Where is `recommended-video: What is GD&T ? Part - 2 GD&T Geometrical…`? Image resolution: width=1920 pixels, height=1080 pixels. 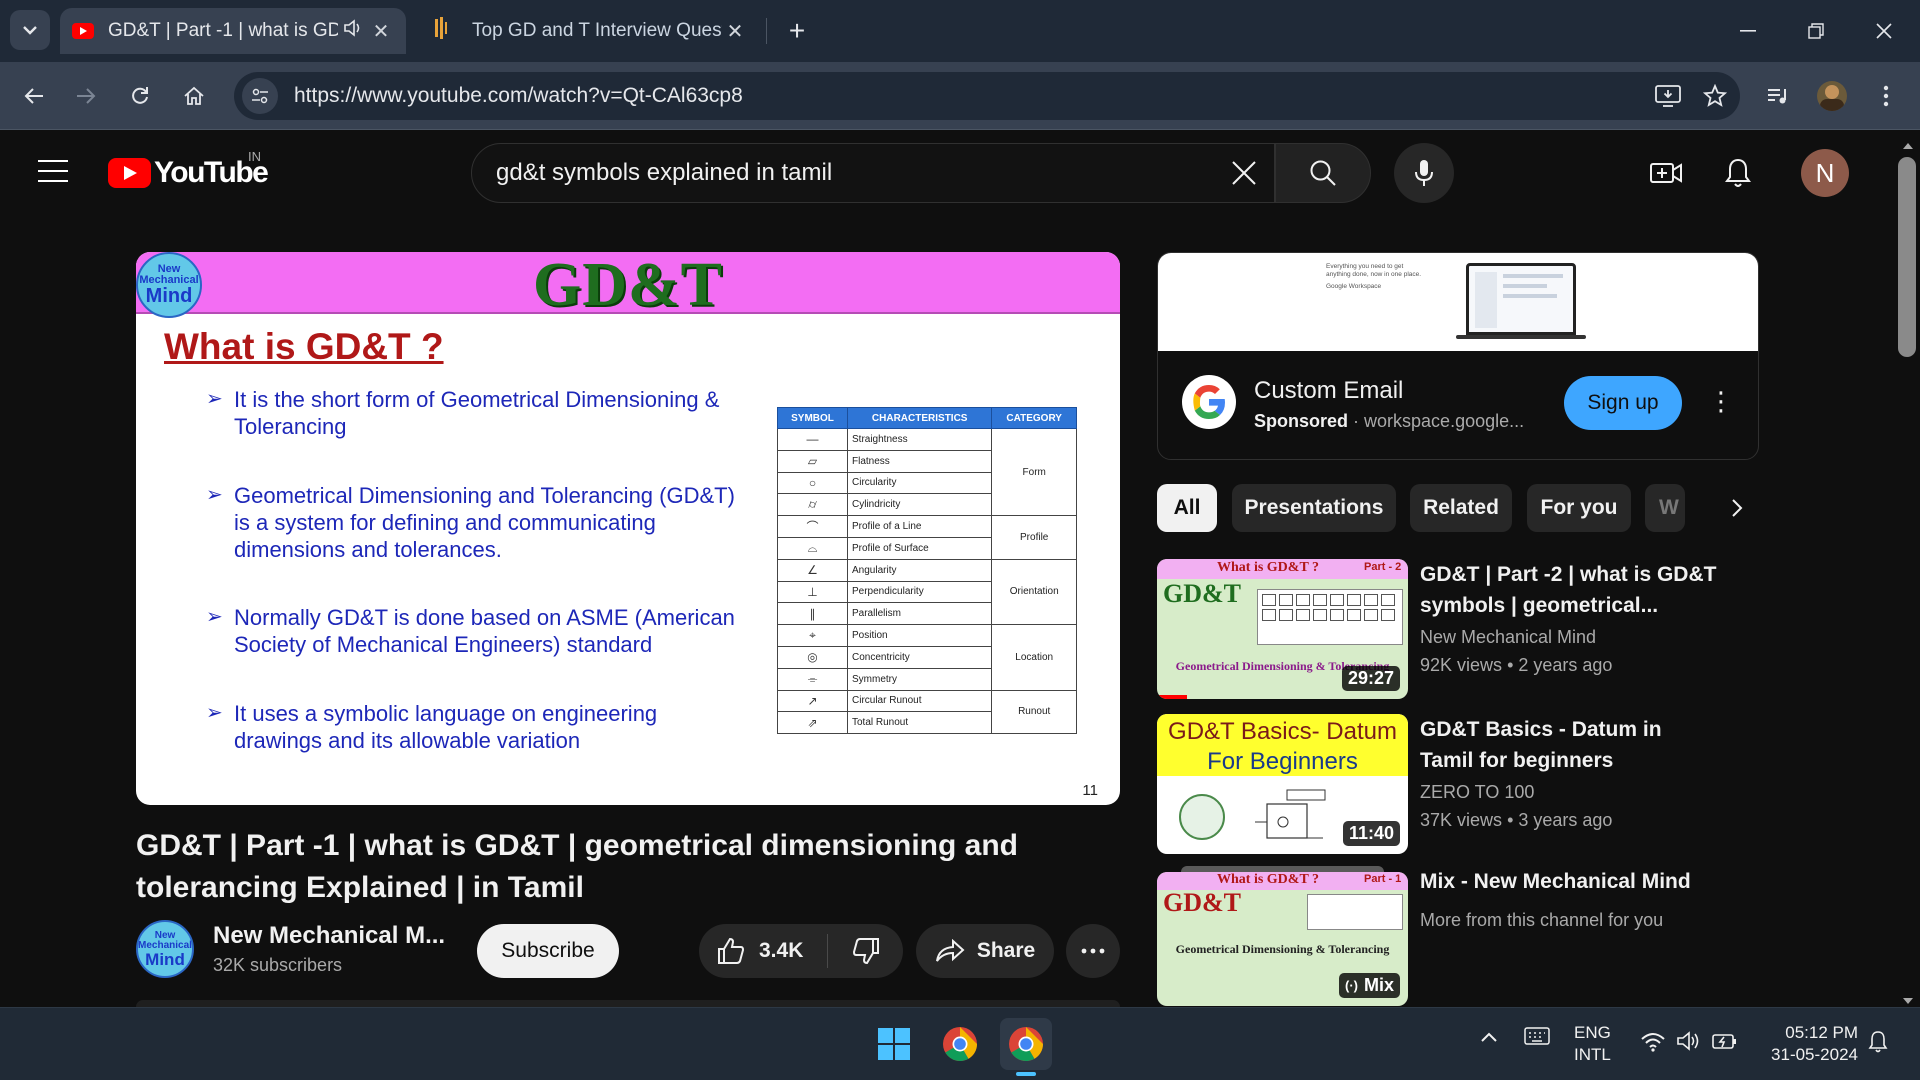 recommended-video: What is GD&T ? Part - 2 GD&T Geometrical… is located at coordinates (1462, 629).